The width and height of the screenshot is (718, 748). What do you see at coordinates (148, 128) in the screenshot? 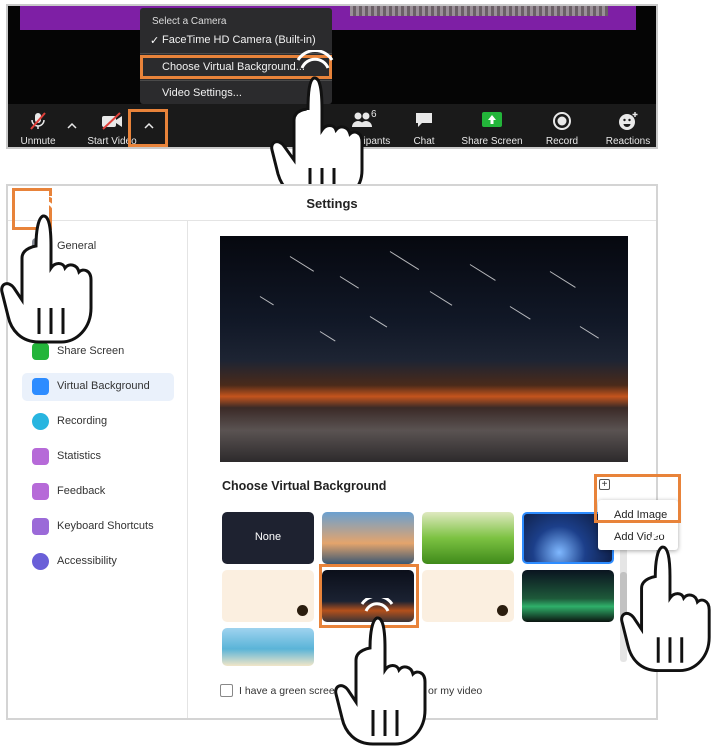
I see `video-options-highlight` at bounding box center [148, 128].